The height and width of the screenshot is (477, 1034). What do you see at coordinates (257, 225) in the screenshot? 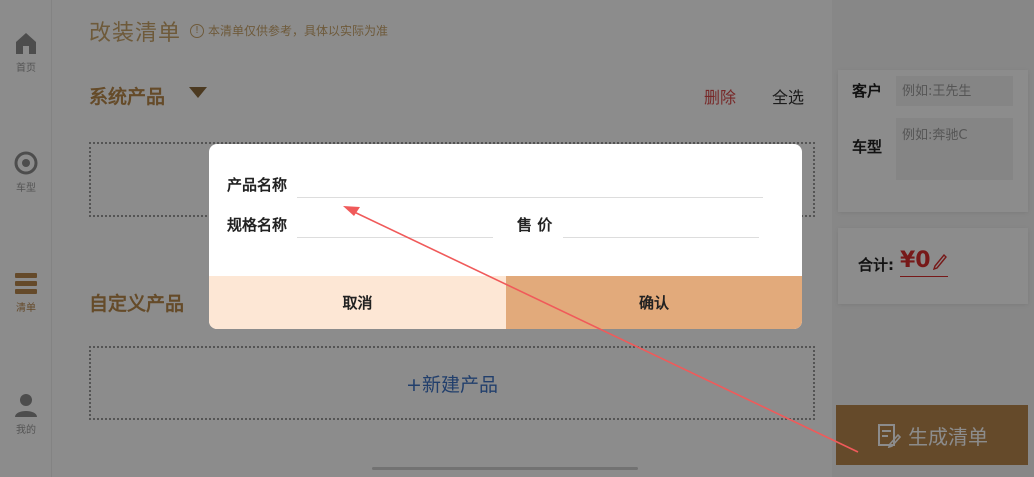
I see `spec-name-label: 规格名称` at bounding box center [257, 225].